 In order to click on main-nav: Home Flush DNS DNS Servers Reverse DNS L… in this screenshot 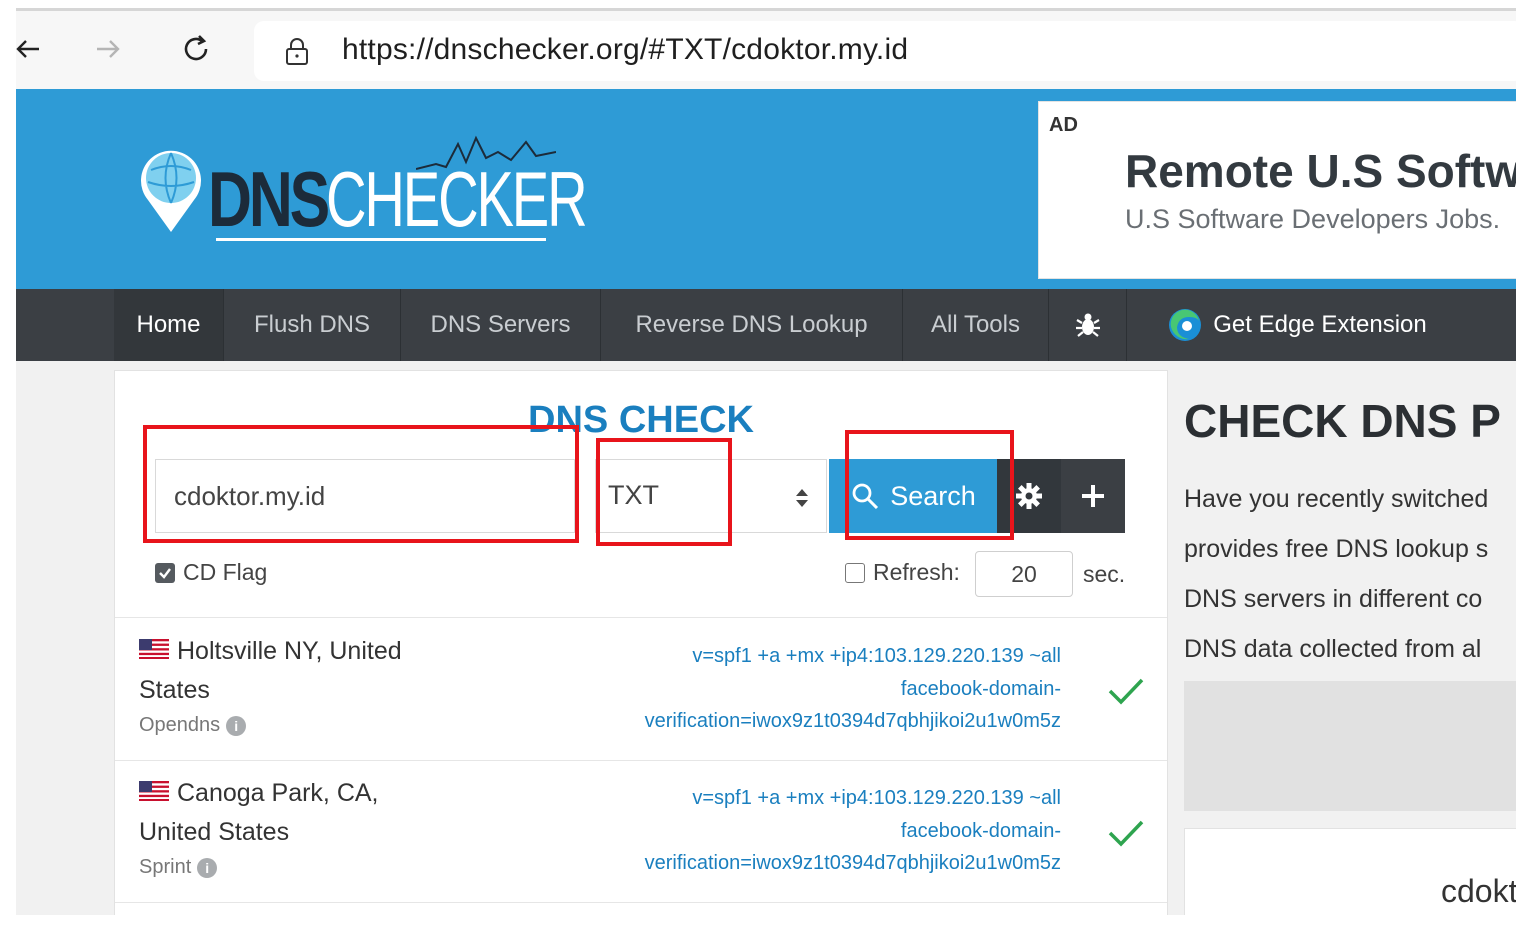, I will do `click(766, 325)`.